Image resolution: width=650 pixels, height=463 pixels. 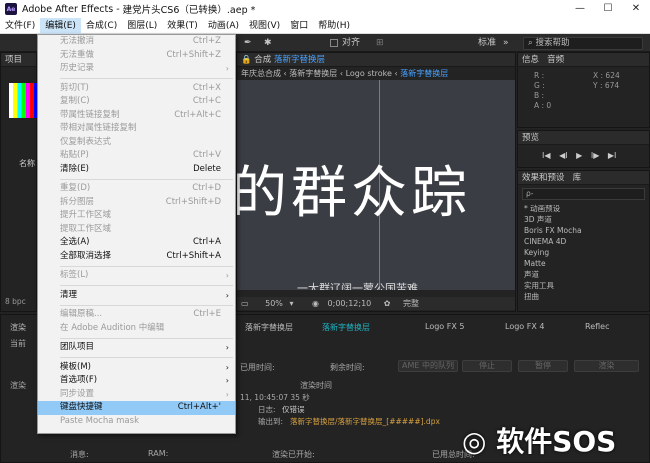 I want to click on edit-menu-item: 仅复制表达式, so click(x=136, y=143).